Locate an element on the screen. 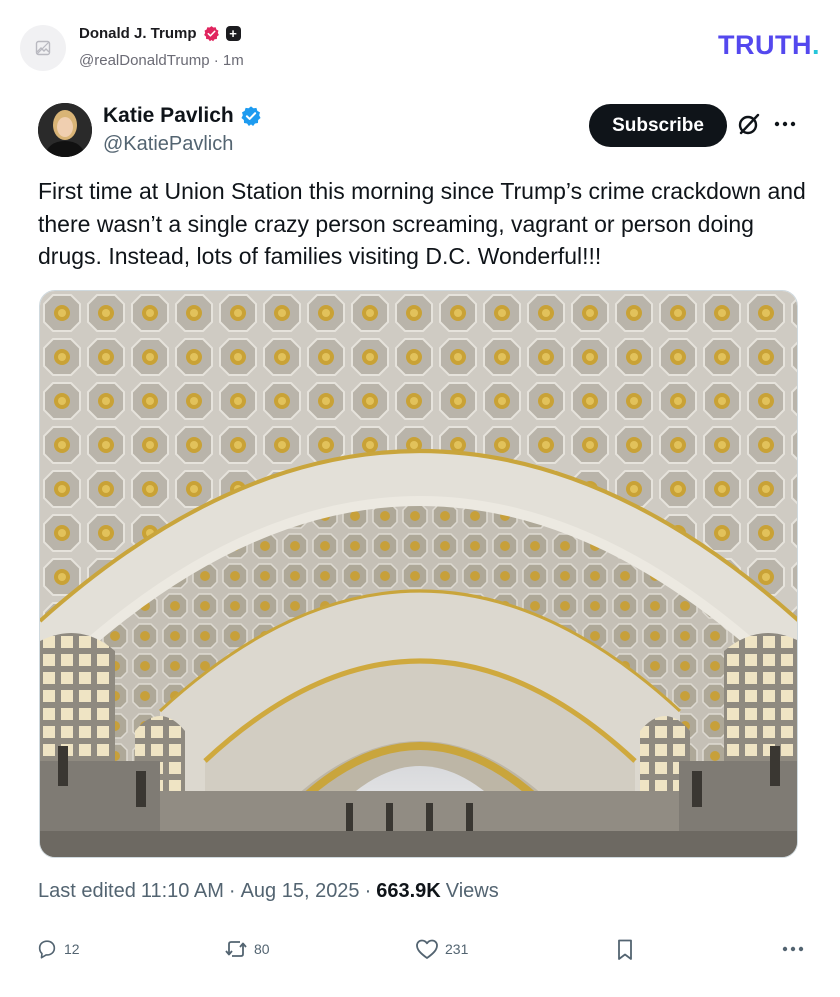  action-bar: 12 80 231 is located at coordinates (420, 952).